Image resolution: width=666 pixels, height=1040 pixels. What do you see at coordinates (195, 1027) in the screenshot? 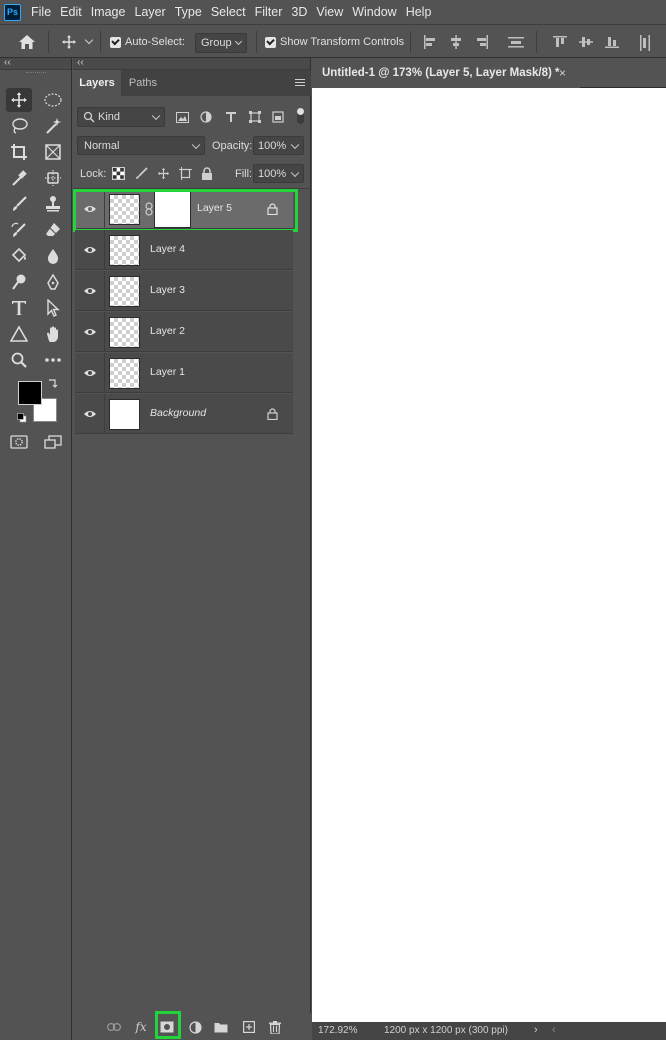
I see `new-adjustment-layer-icon` at bounding box center [195, 1027].